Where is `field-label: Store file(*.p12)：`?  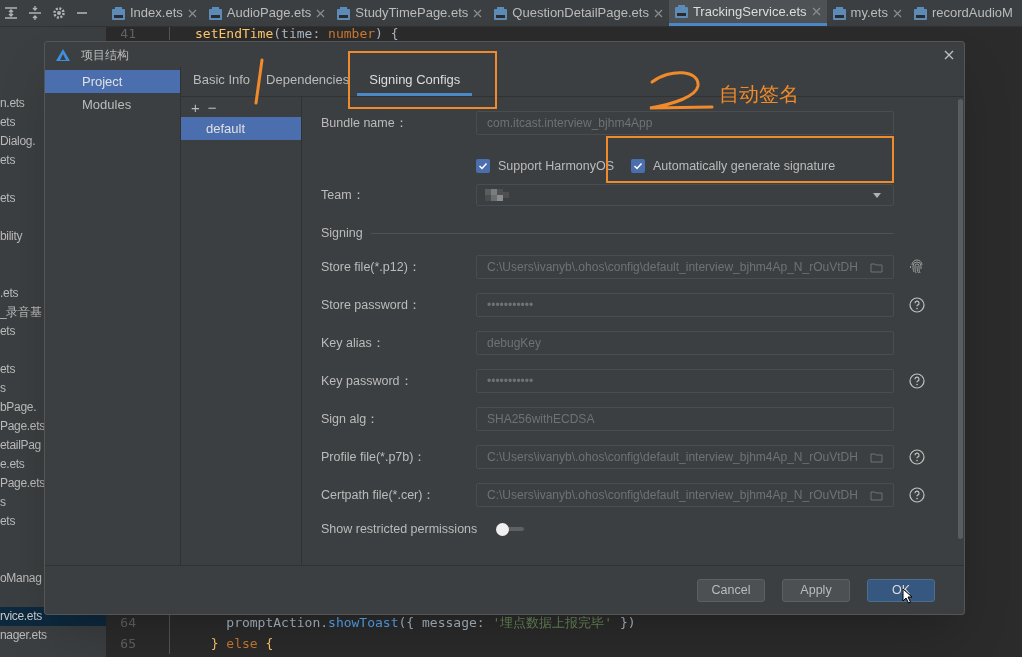
field-label: Store file(*.p12)： is located at coordinates (371, 267).